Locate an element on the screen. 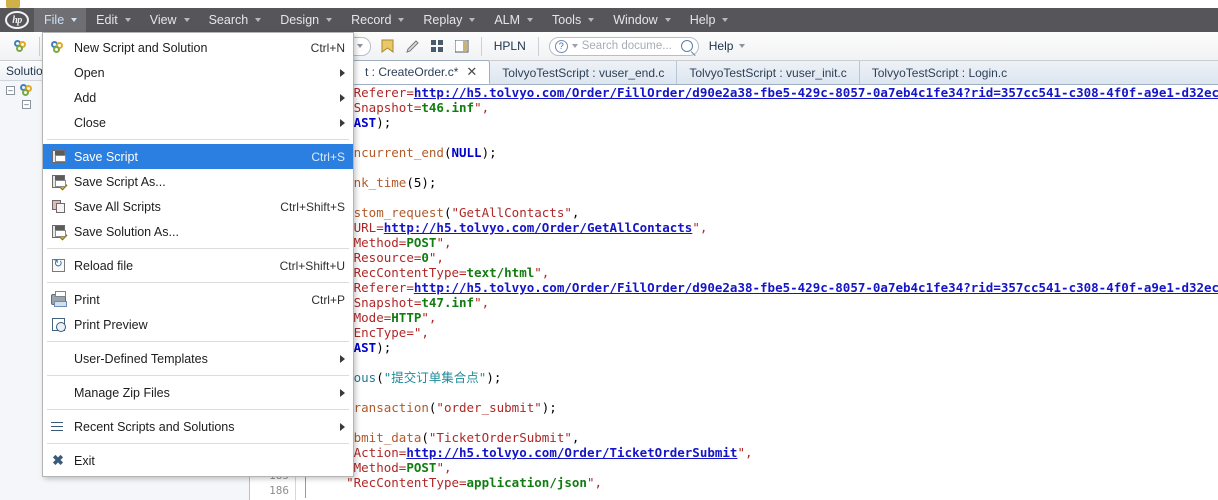 The image size is (1218, 500). code-token: t47.inf is located at coordinates (448, 302).